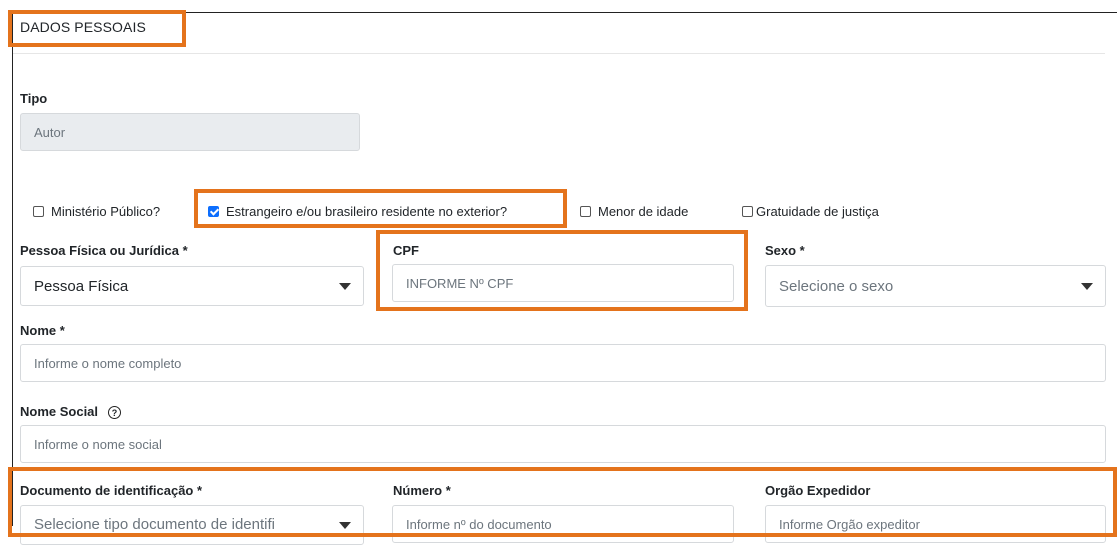  What do you see at coordinates (836, 286) in the screenshot?
I see `sexo-placeholder: Selecione o sexo` at bounding box center [836, 286].